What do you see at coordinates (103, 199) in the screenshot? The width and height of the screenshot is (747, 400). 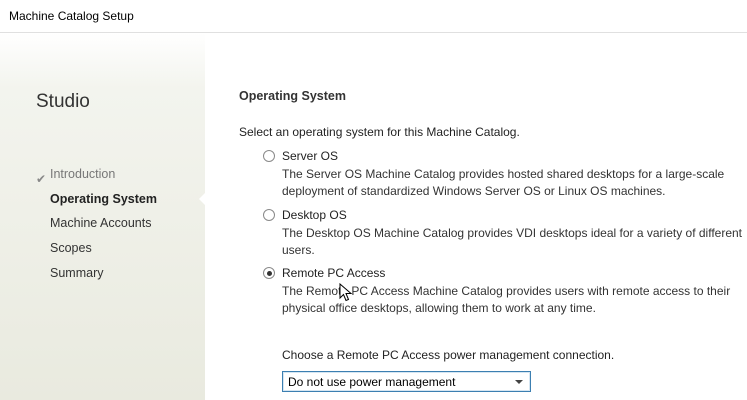 I see `sidebar-item-operating-system: Operating System` at bounding box center [103, 199].